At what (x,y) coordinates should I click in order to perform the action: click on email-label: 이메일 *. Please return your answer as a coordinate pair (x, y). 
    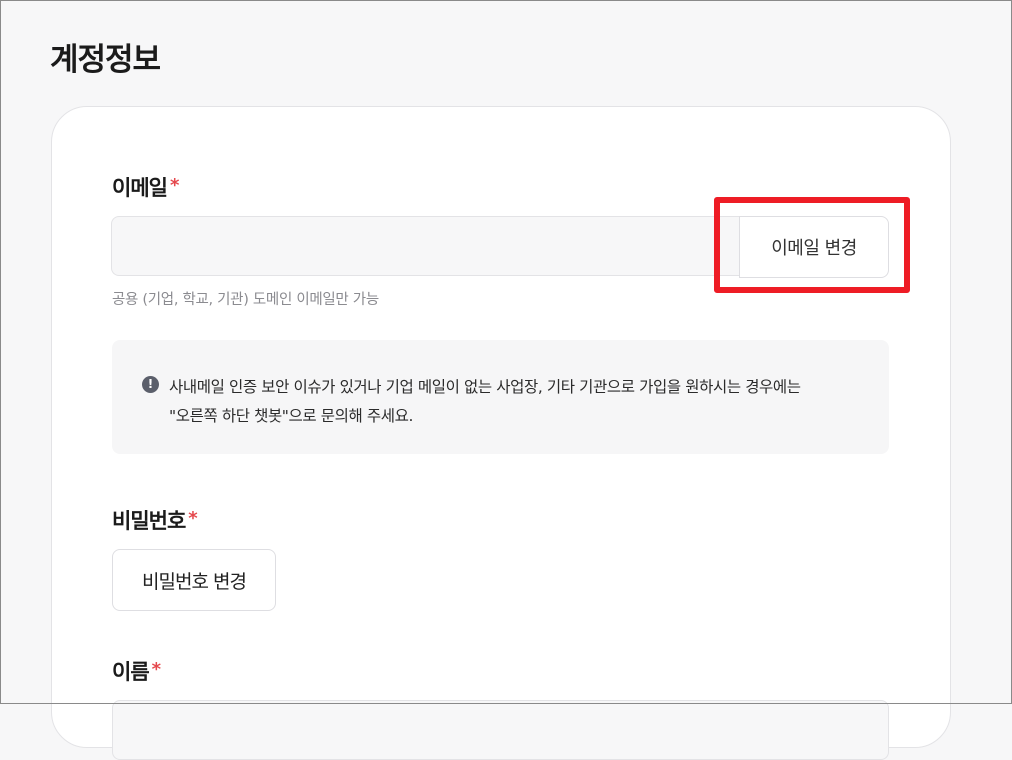
    Looking at the image, I should click on (145, 187).